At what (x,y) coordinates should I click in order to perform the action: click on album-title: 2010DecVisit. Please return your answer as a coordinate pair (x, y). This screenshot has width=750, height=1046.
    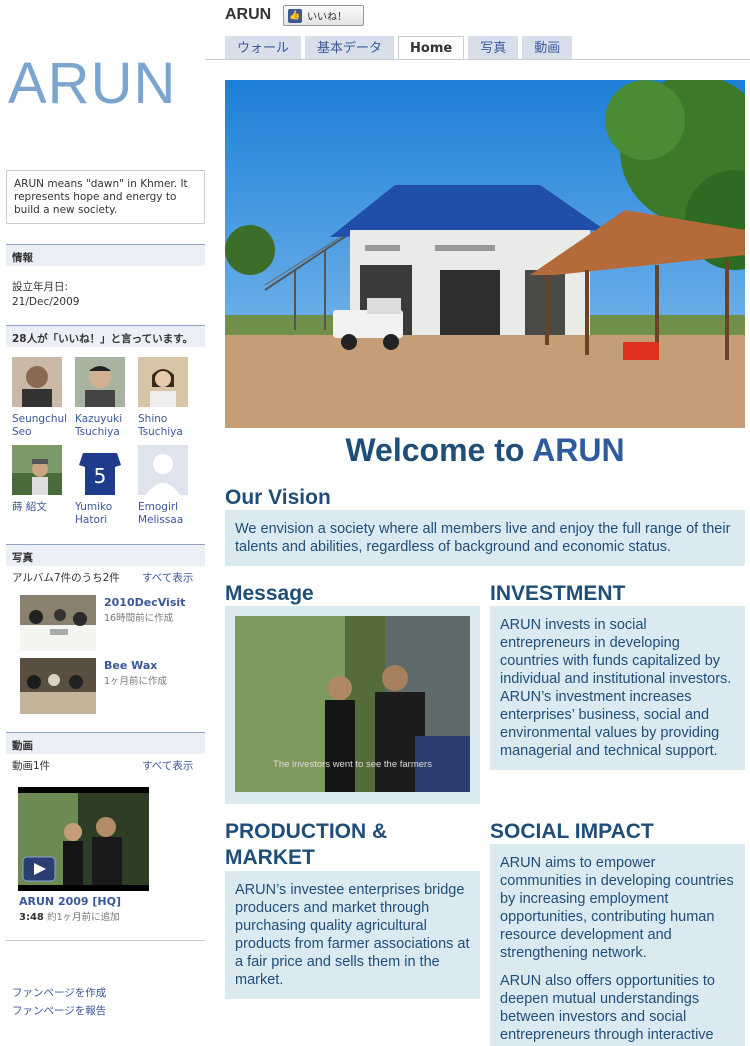
    Looking at the image, I should click on (144, 602).